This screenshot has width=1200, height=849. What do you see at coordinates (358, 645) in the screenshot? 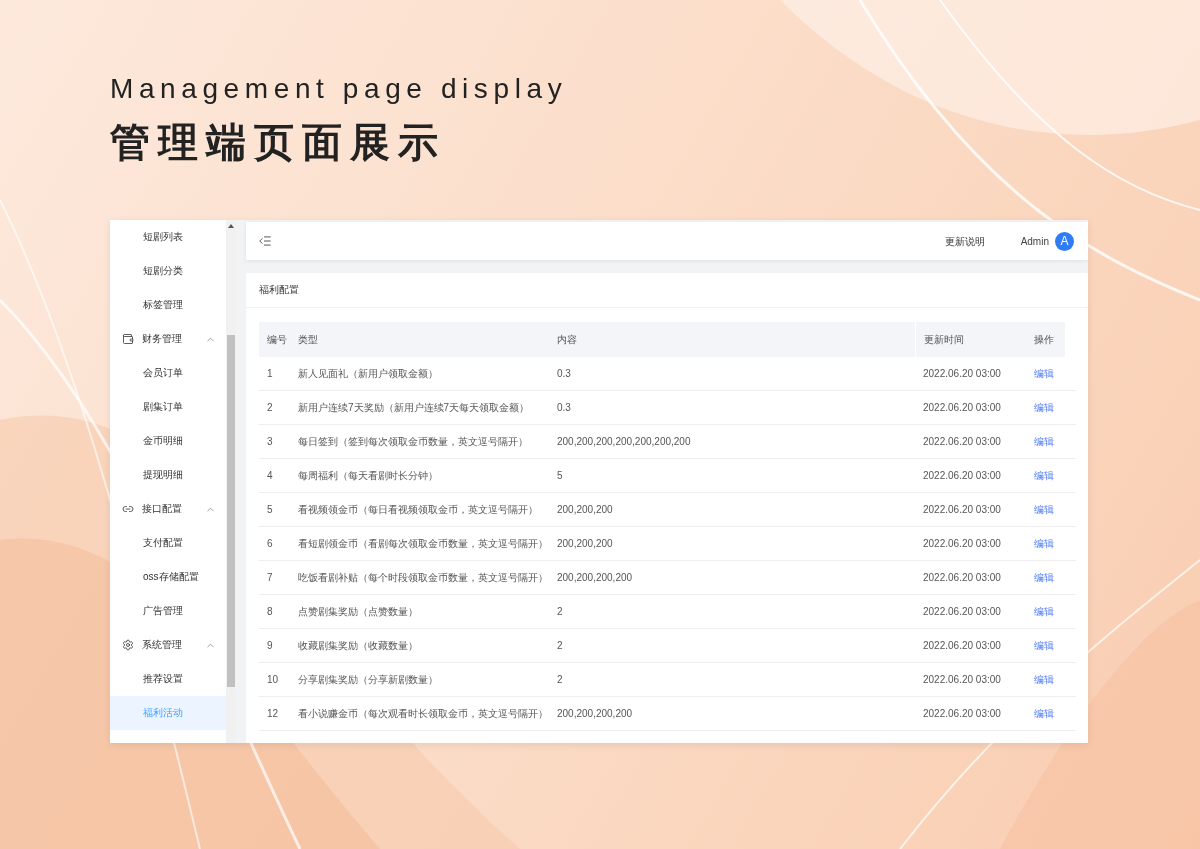
I see `table-cell-text: 收藏剧集奖励（收藏数量）` at bounding box center [358, 645].